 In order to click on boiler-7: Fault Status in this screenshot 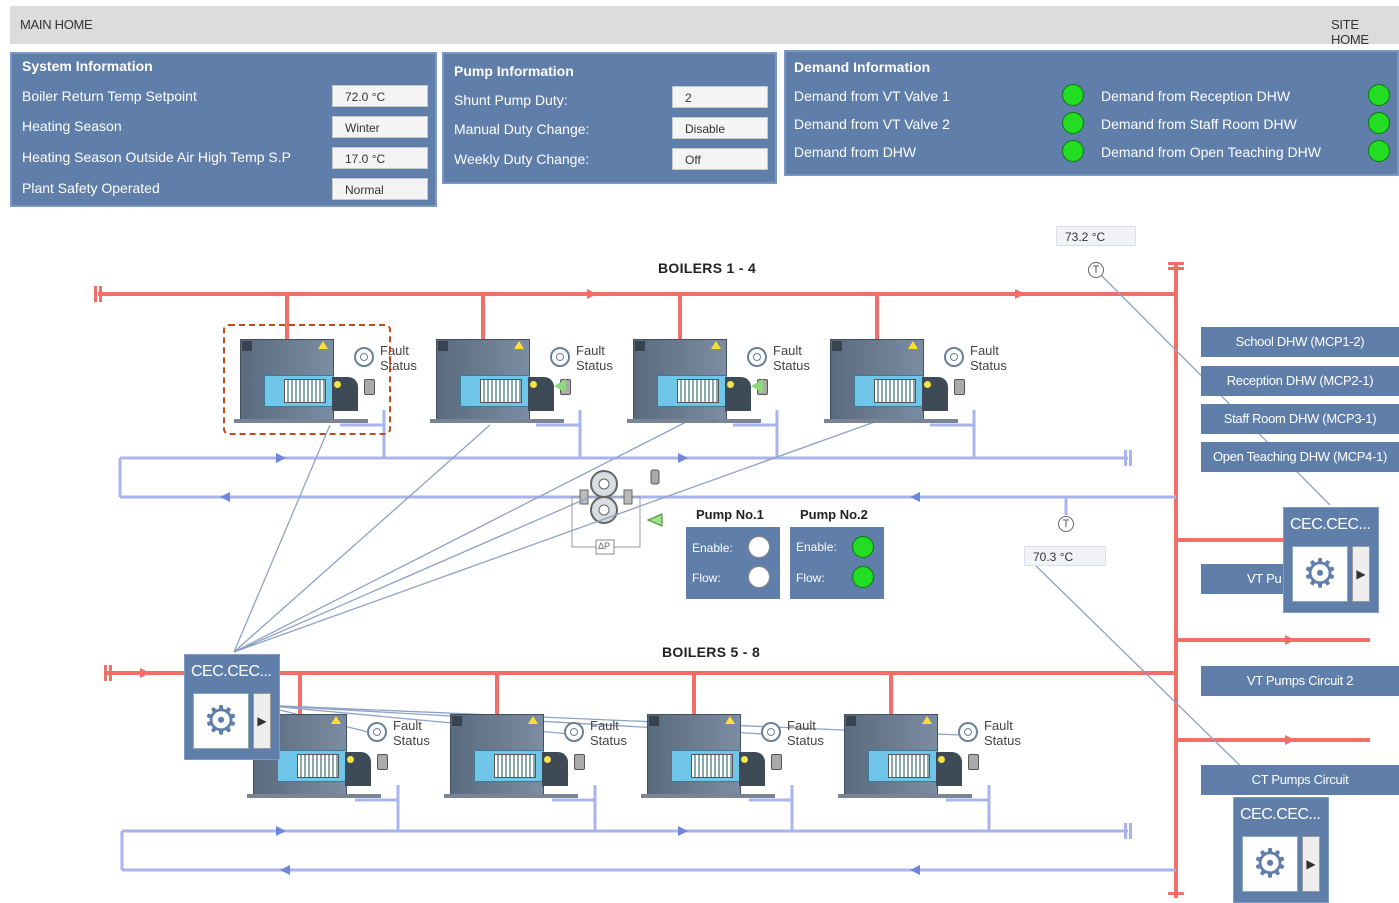, I will do `click(732, 755)`.